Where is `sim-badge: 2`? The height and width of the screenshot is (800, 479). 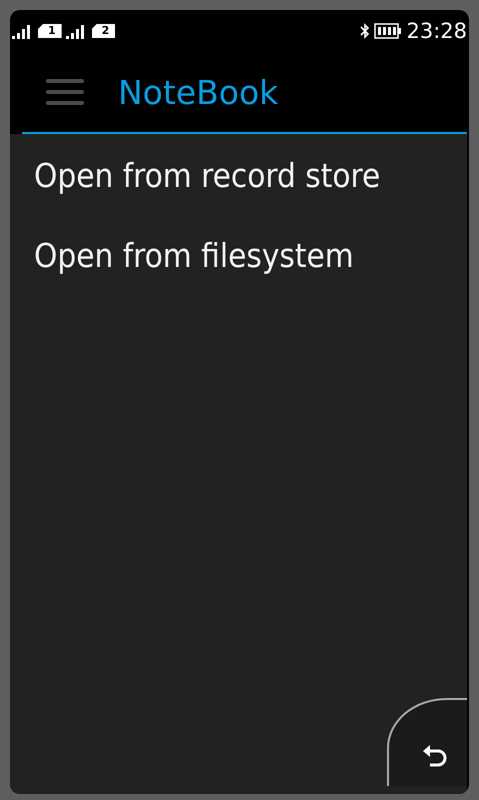 sim-badge: 2 is located at coordinates (104, 31).